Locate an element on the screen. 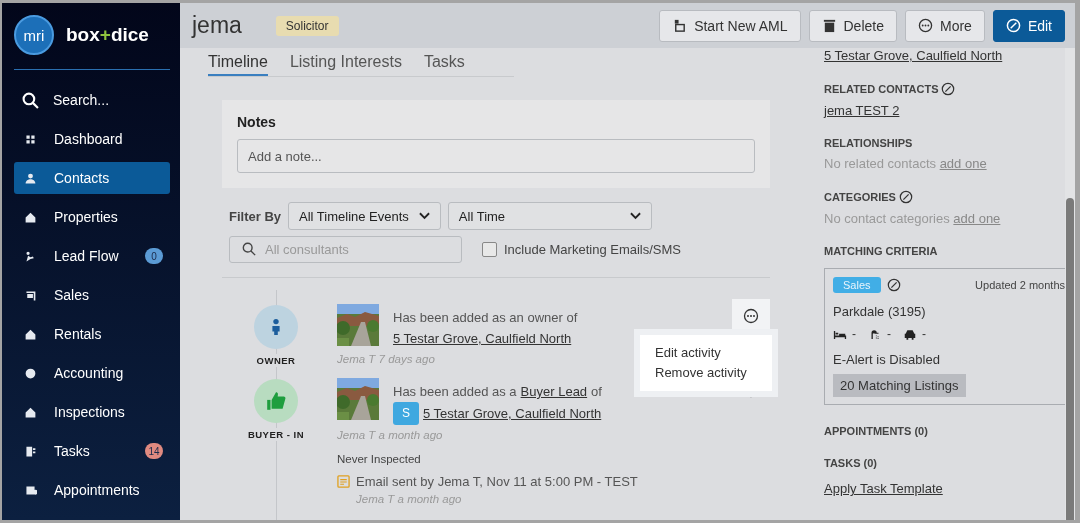  filter-label: Filter By is located at coordinates (255, 216).